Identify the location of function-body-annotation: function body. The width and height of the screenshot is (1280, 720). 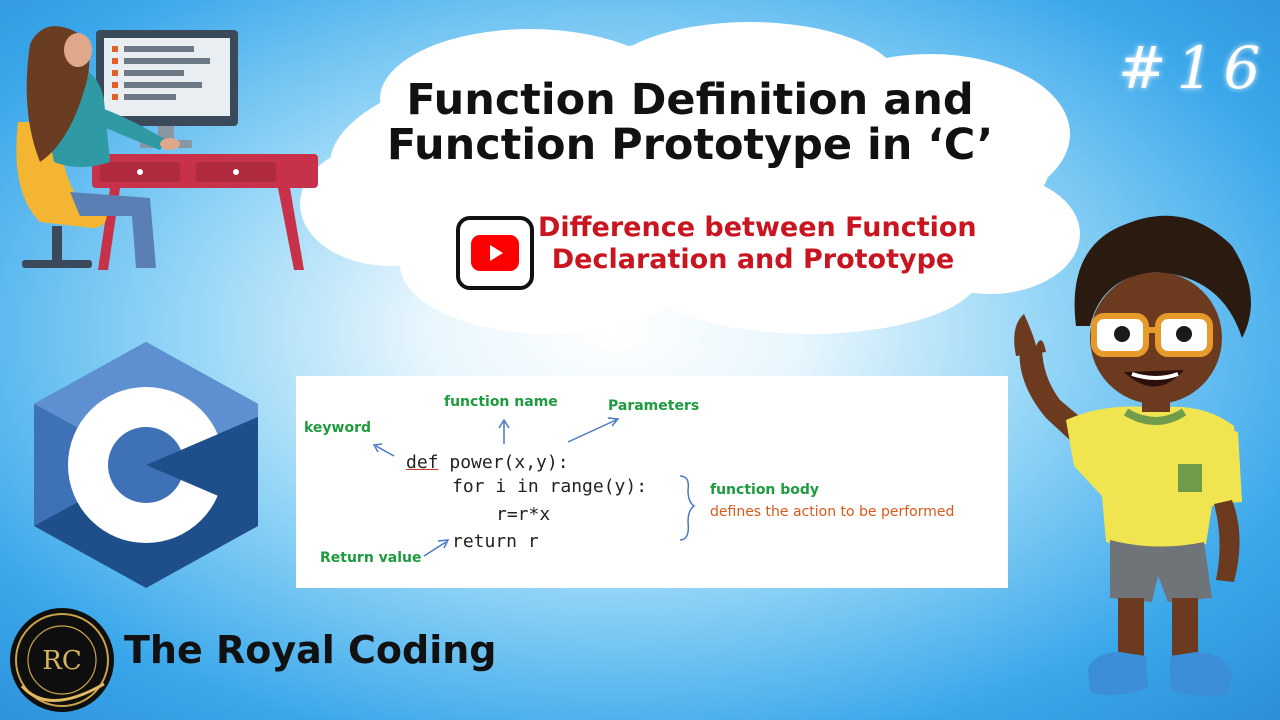
(765, 490).